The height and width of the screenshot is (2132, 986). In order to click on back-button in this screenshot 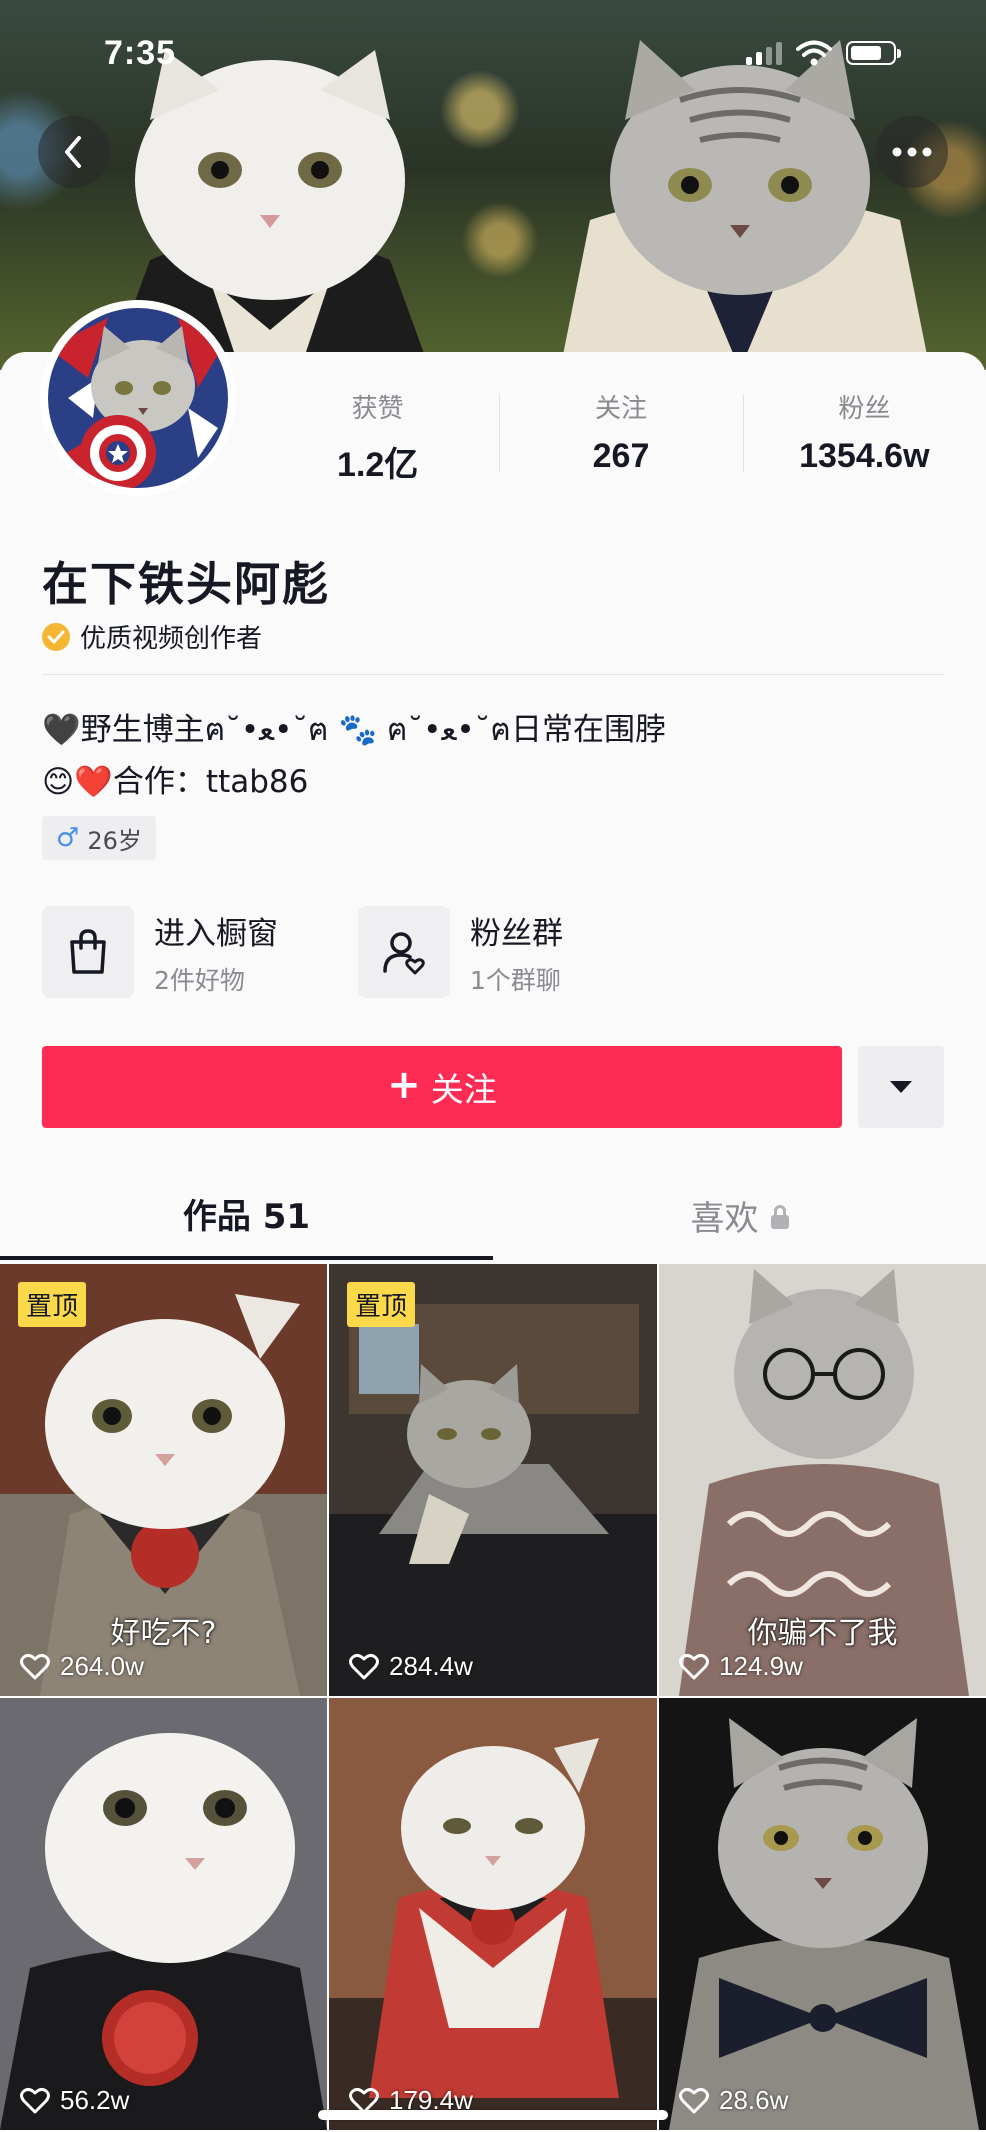, I will do `click(74, 152)`.